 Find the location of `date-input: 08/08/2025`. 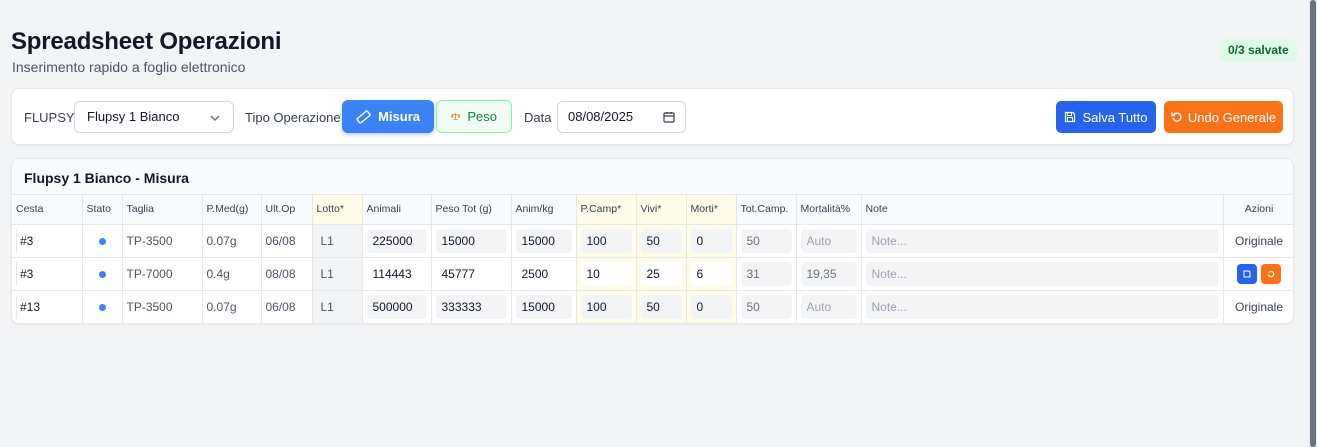

date-input: 08/08/2025 is located at coordinates (621, 117).